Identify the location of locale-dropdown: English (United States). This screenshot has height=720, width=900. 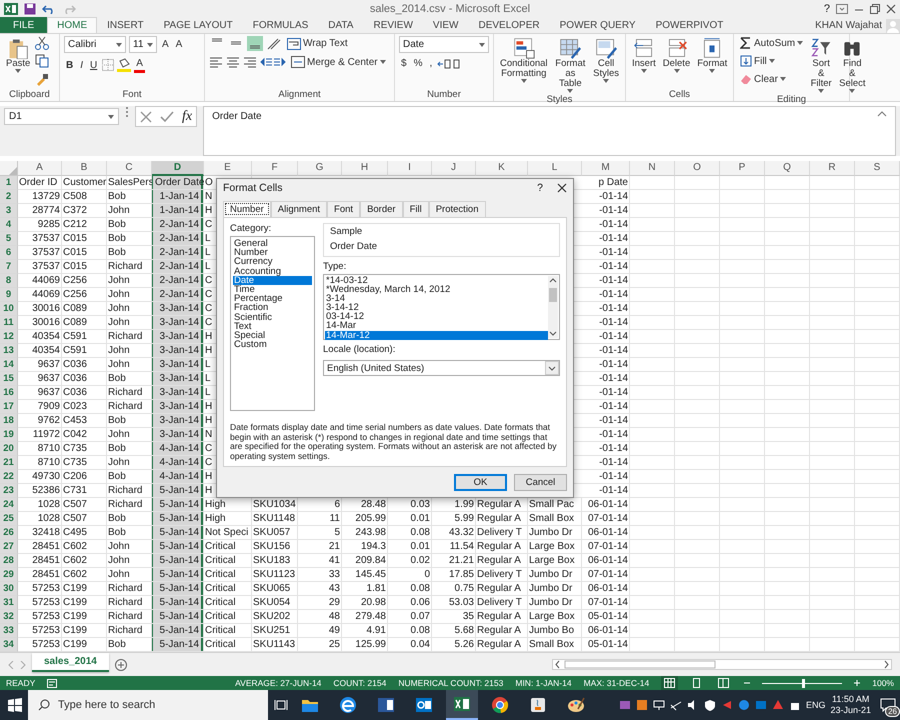
(441, 368).